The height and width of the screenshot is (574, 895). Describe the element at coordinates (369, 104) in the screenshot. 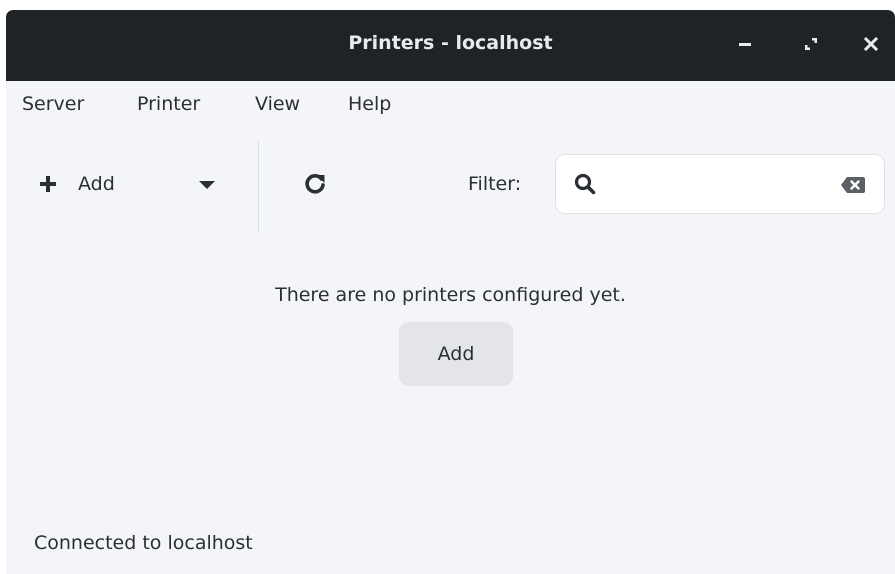

I see `menu-help: Help` at that location.